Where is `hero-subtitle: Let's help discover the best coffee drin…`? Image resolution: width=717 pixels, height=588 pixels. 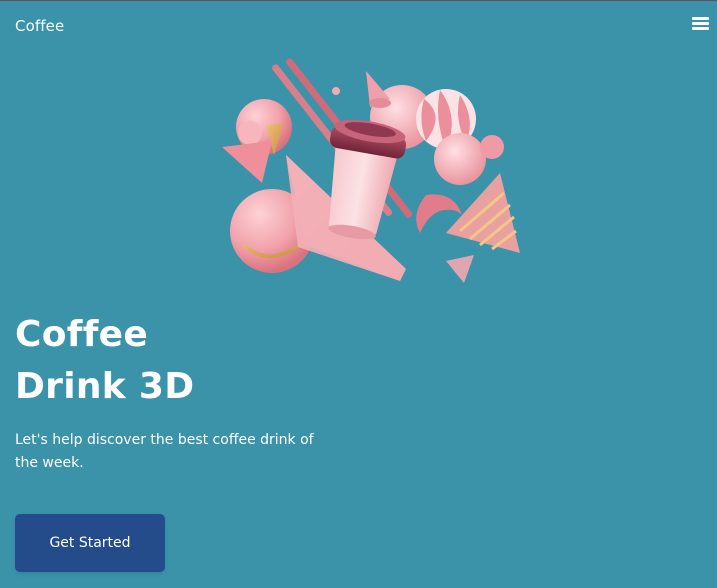
hero-subtitle: Let's help discover the best coffee drin… is located at coordinates (164, 451).